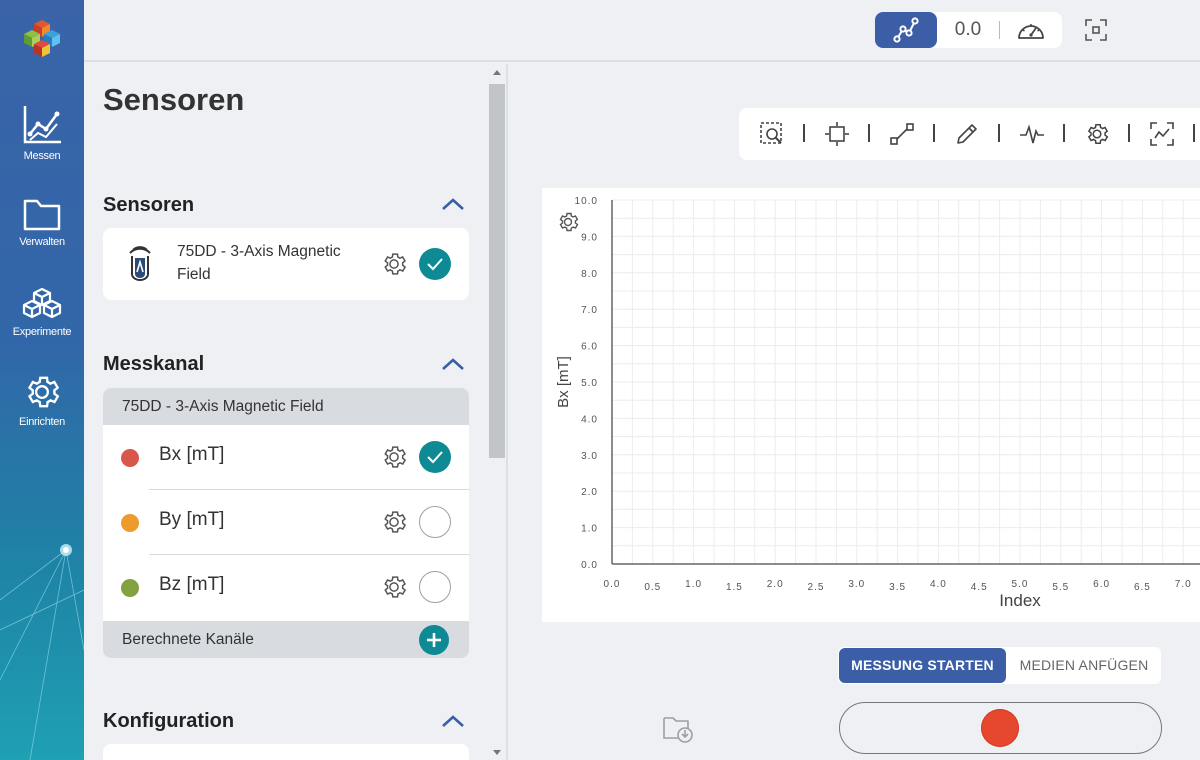 This screenshot has width=1200, height=760. What do you see at coordinates (568, 222) in the screenshot?
I see `axis-settings-icon` at bounding box center [568, 222].